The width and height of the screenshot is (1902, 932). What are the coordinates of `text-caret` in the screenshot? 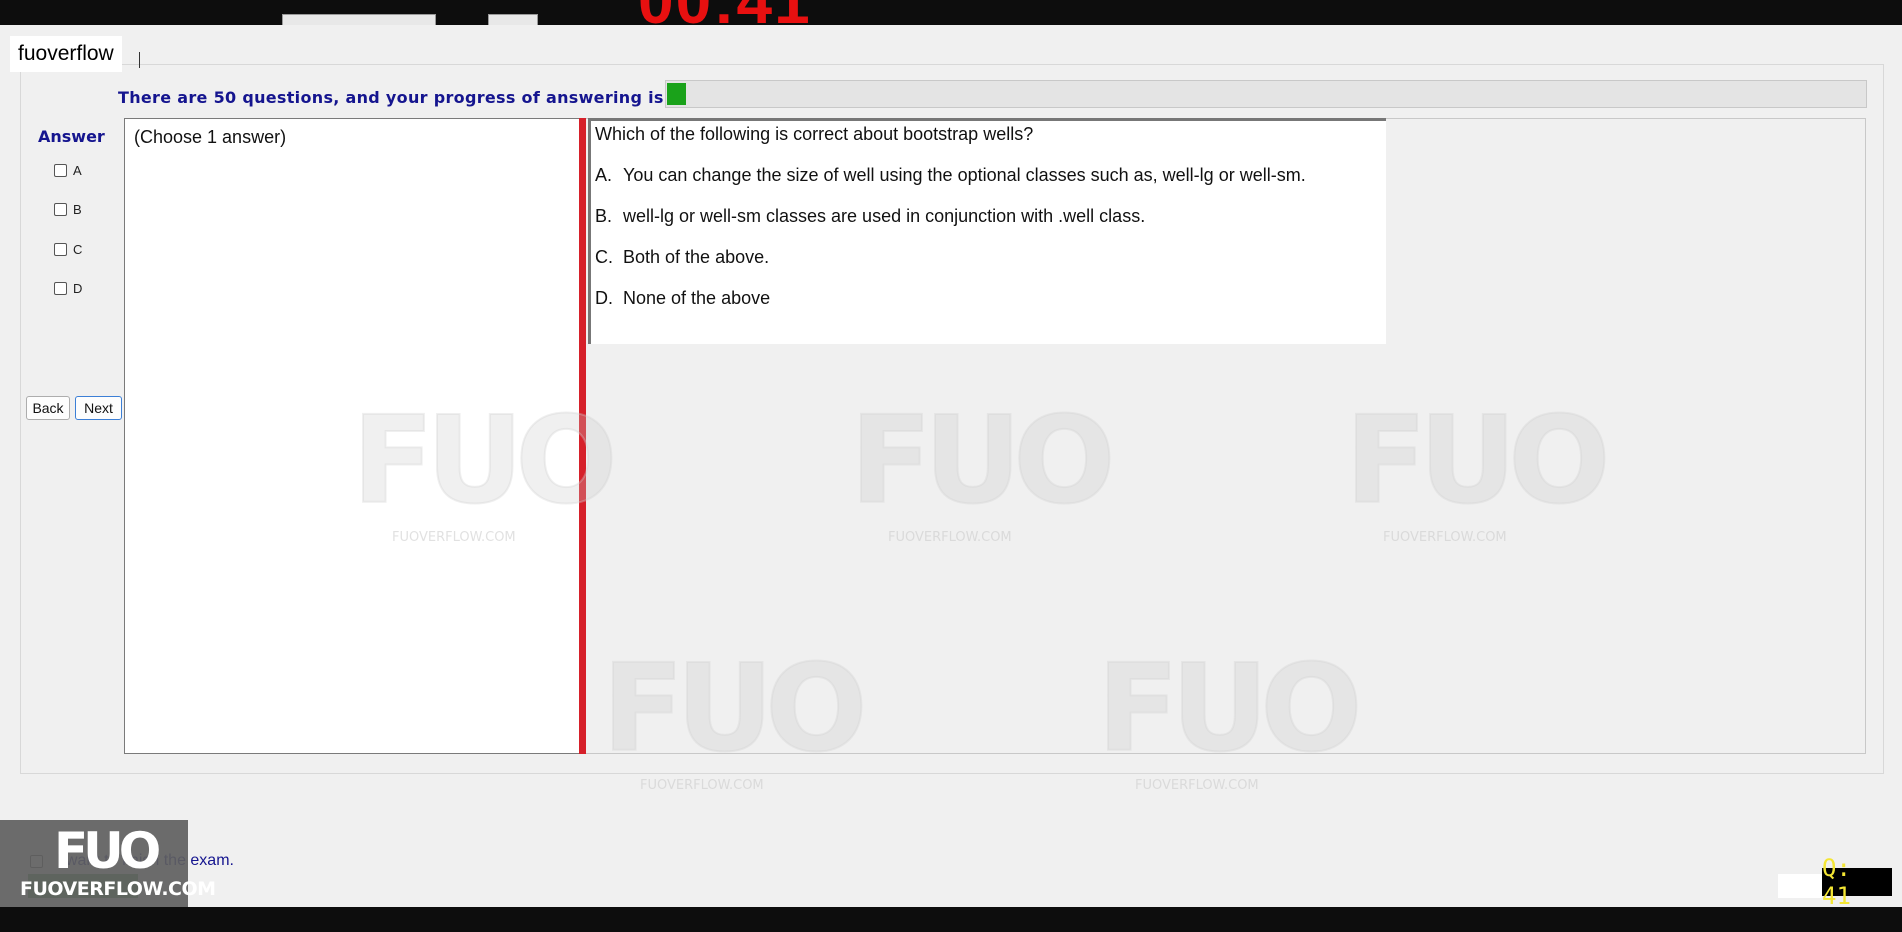 It's located at (139, 60).